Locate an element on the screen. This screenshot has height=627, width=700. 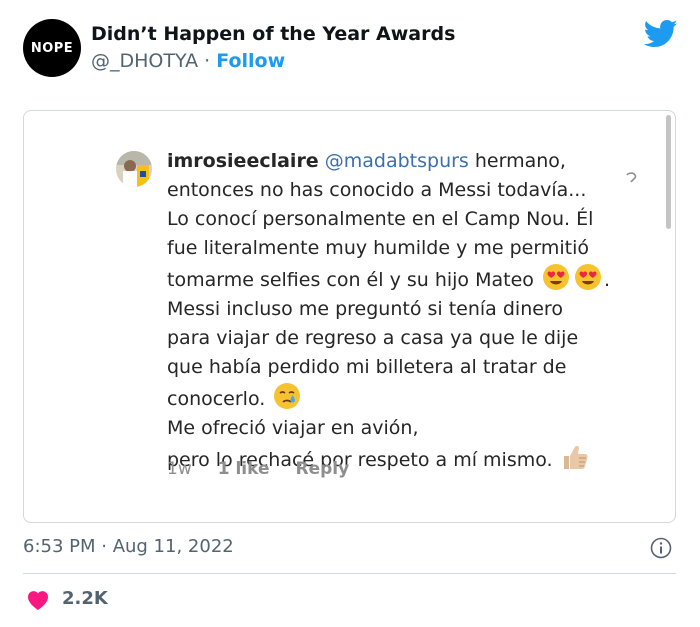
info-icon is located at coordinates (661, 548).